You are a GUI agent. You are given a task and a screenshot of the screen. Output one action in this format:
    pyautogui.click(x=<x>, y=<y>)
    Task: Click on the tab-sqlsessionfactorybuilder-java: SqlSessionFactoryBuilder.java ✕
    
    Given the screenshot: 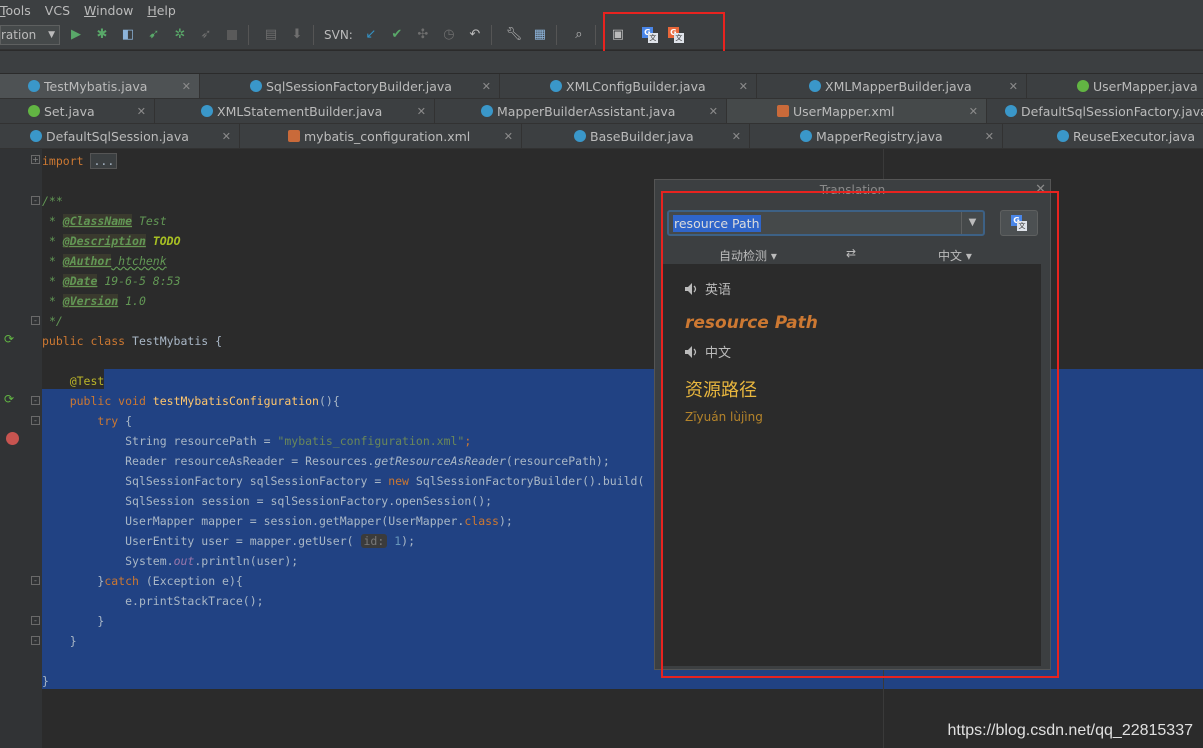 What is the action you would take?
    pyautogui.click(x=350, y=86)
    